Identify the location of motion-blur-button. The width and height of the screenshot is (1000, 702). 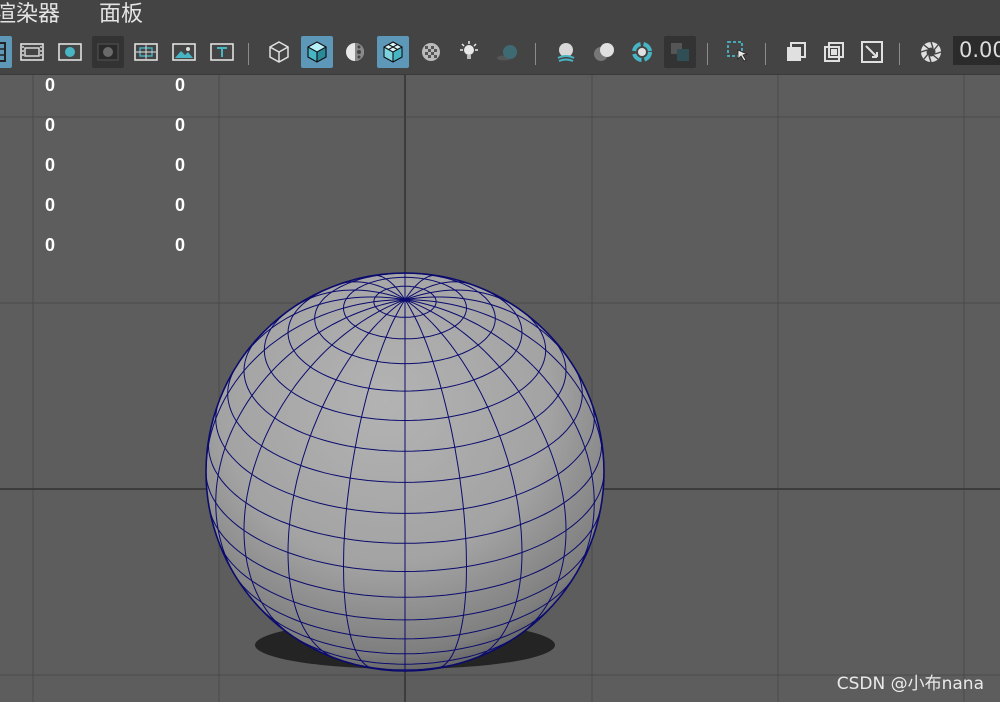
(604, 52).